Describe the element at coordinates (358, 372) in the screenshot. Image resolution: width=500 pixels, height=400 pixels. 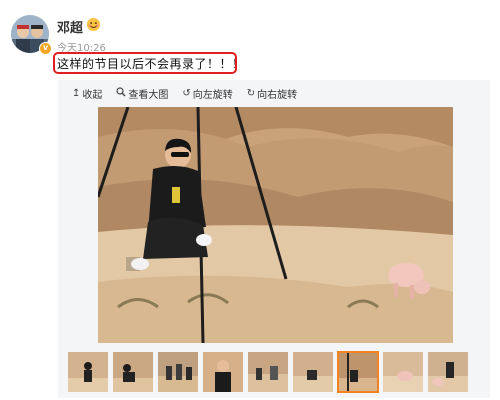
I see `thumbnail-7-active` at that location.